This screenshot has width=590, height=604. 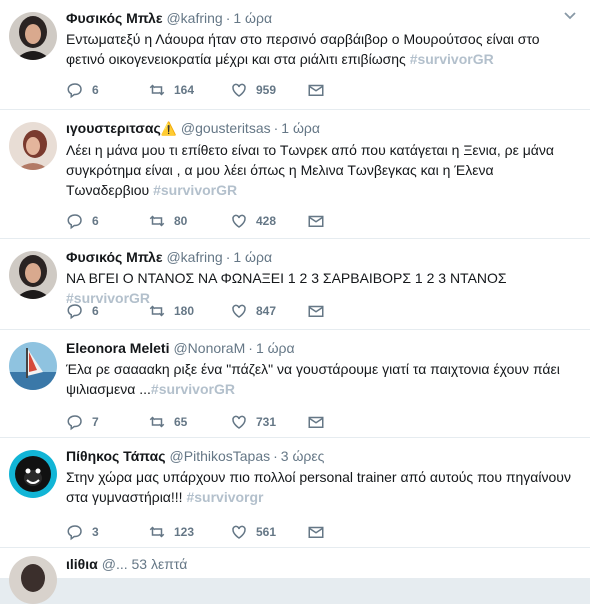 I want to click on like-button: 847, so click(x=253, y=311).